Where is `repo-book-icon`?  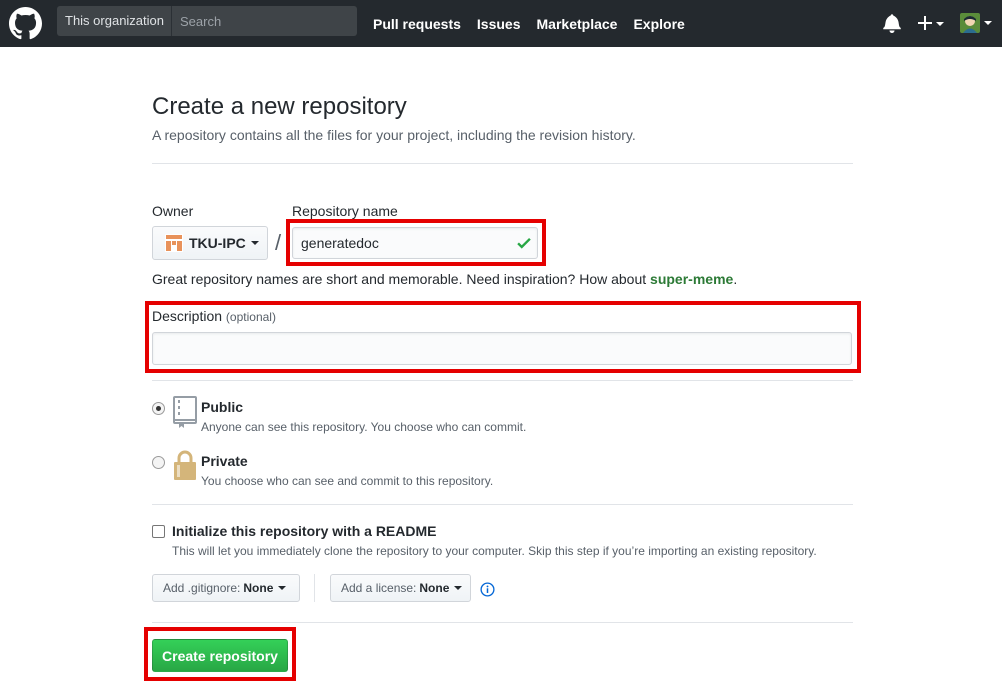 repo-book-icon is located at coordinates (185, 412).